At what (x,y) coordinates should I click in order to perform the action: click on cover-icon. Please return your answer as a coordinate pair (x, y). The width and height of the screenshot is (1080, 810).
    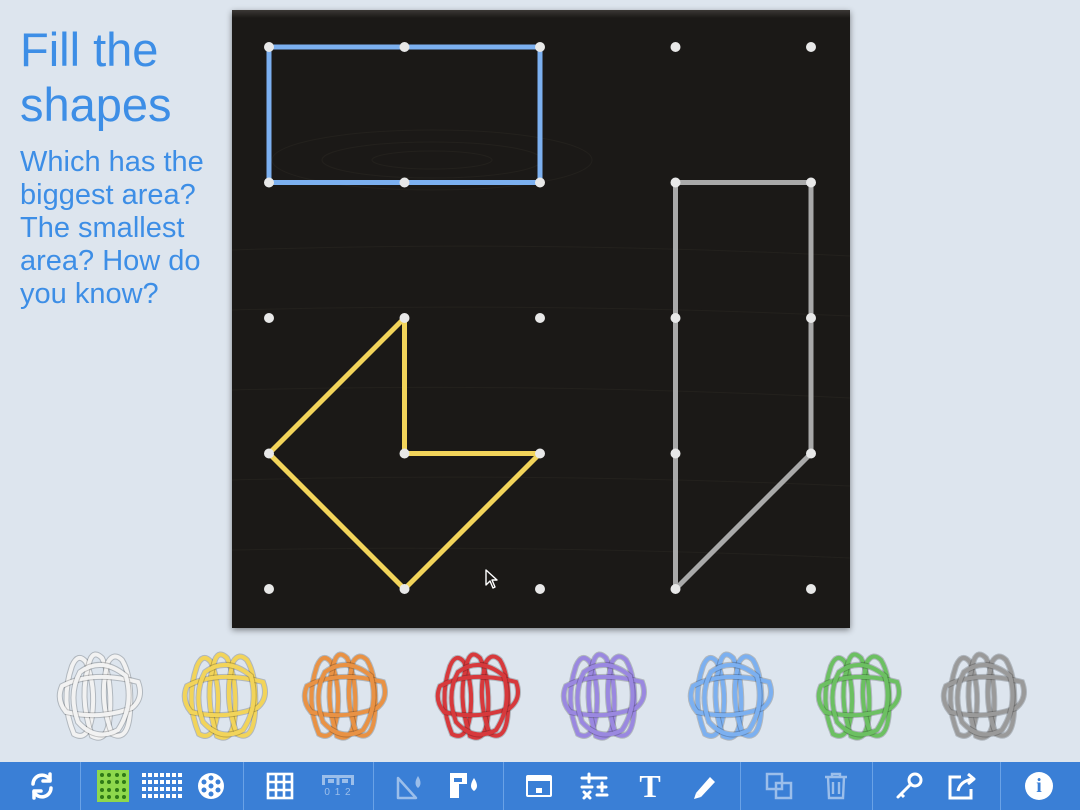
    Looking at the image, I should click on (539, 786).